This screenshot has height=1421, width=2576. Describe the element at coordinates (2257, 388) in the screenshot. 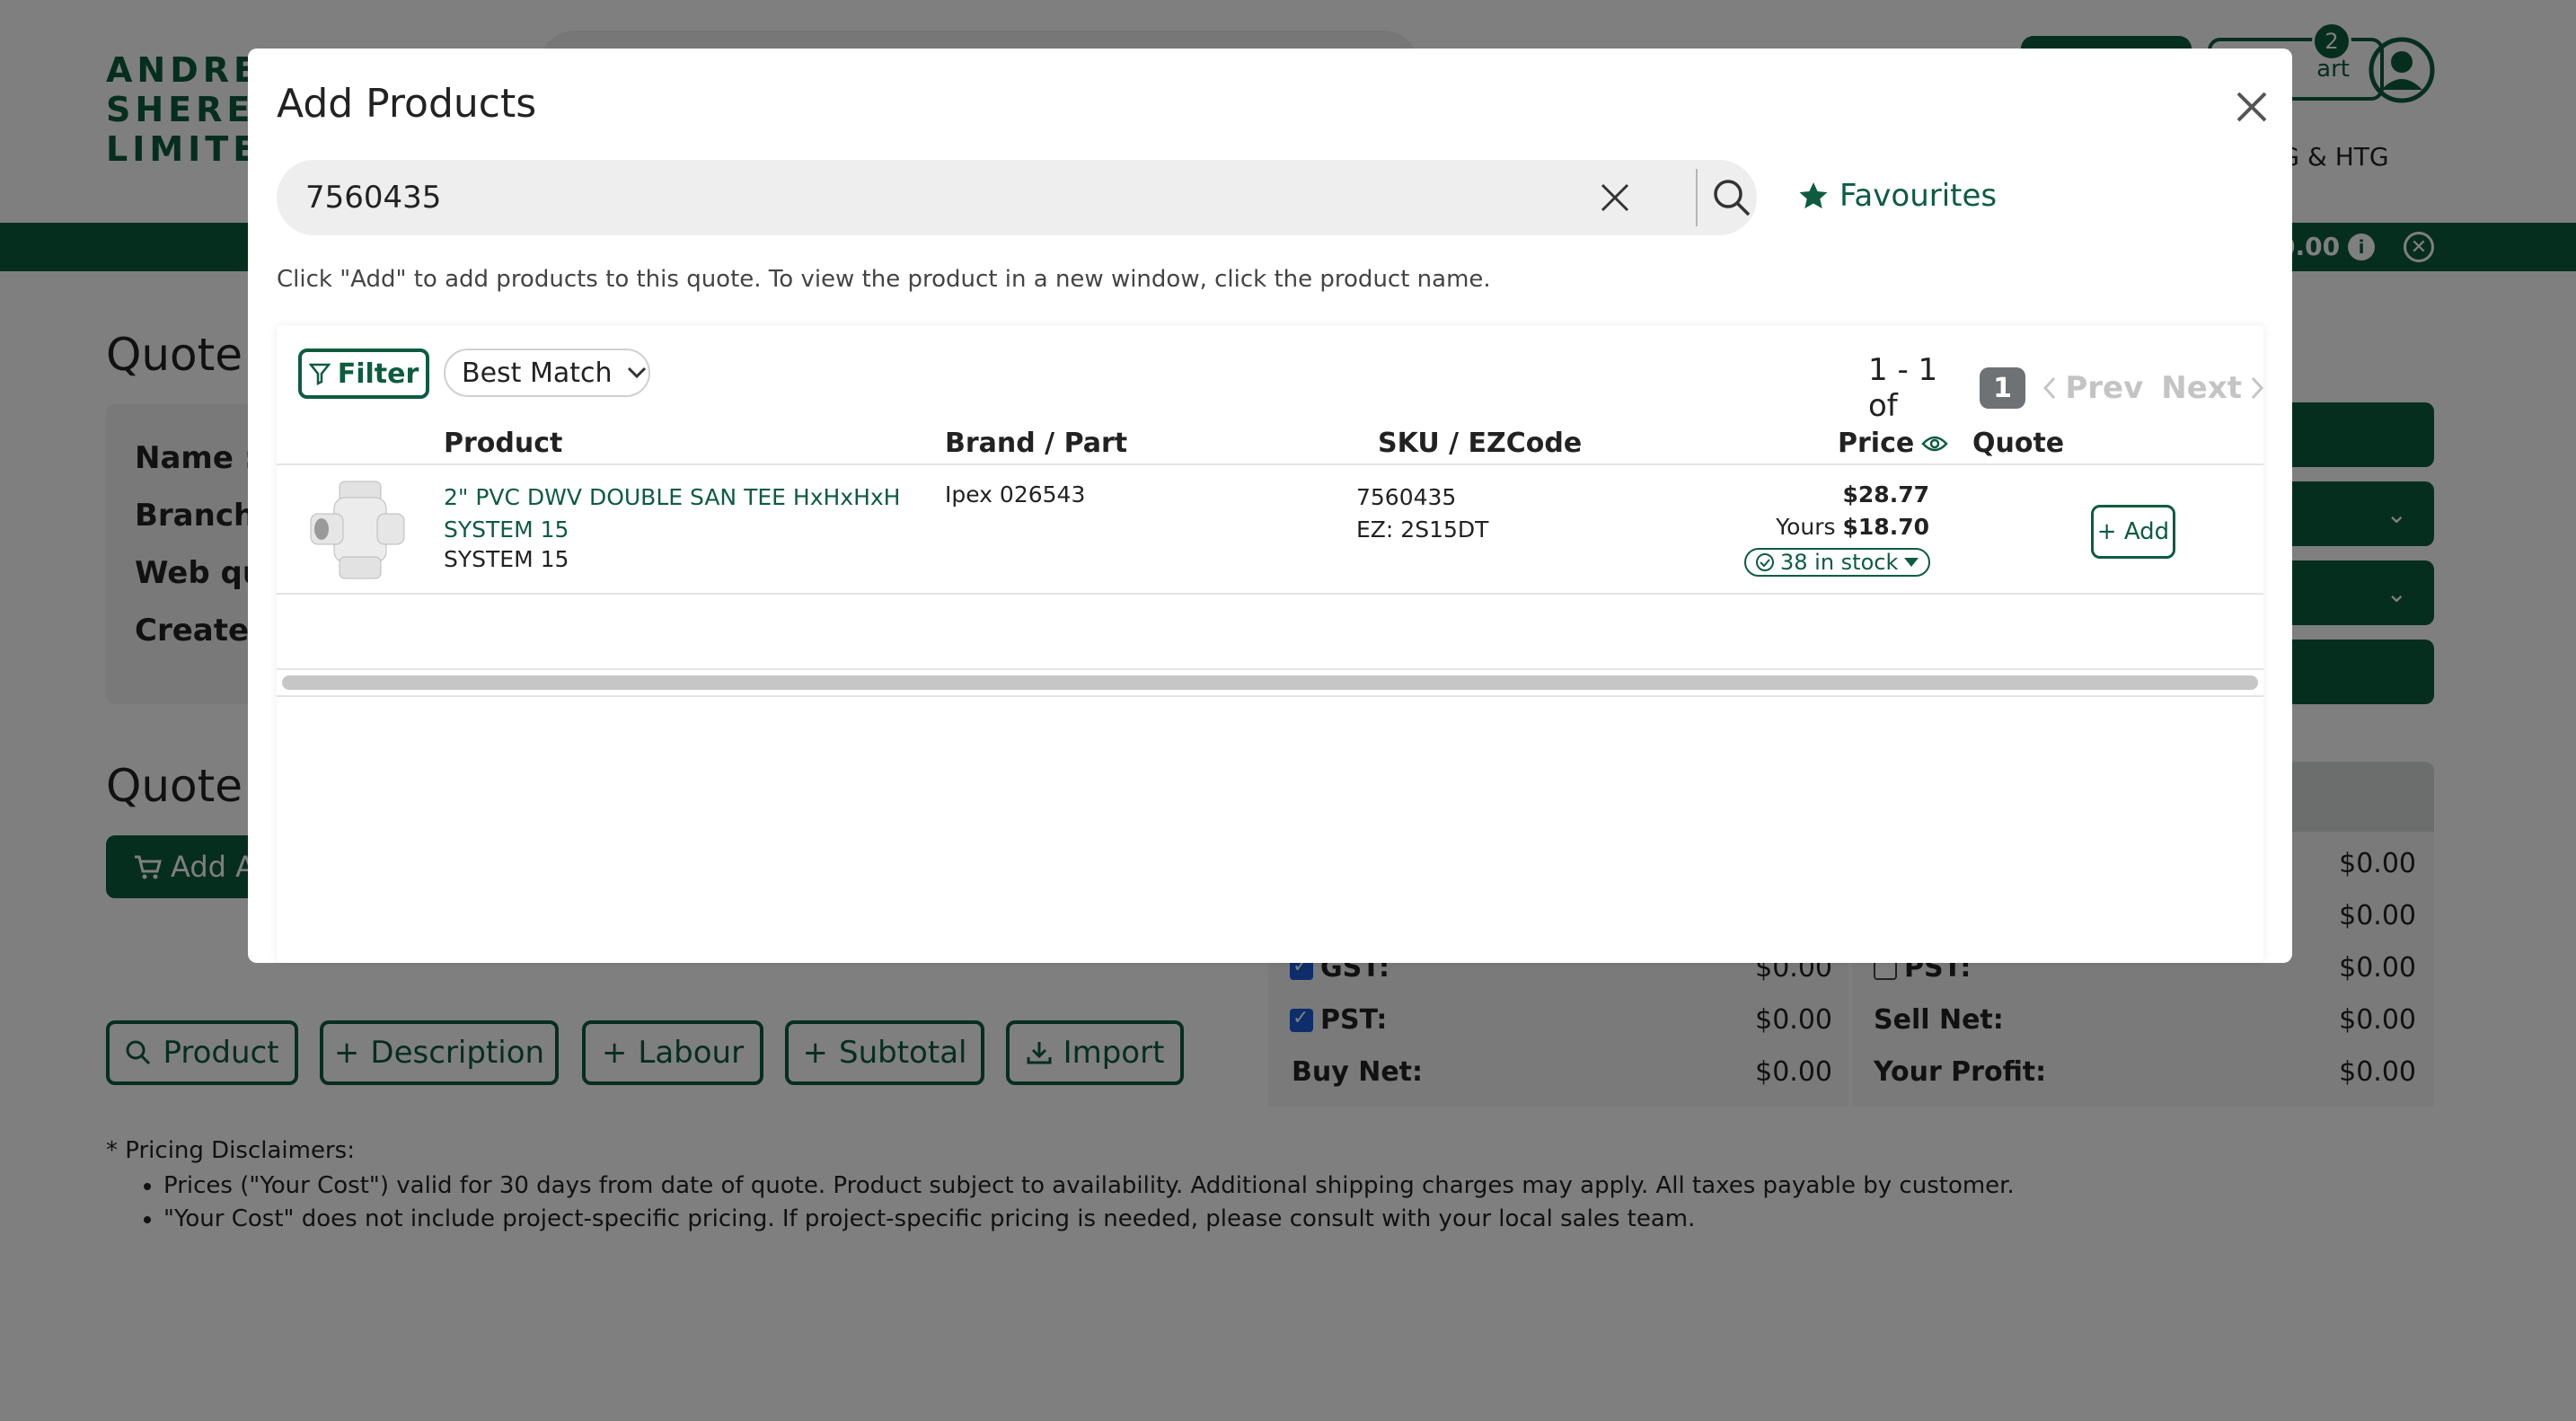

I see `chevron-right-icon` at that location.